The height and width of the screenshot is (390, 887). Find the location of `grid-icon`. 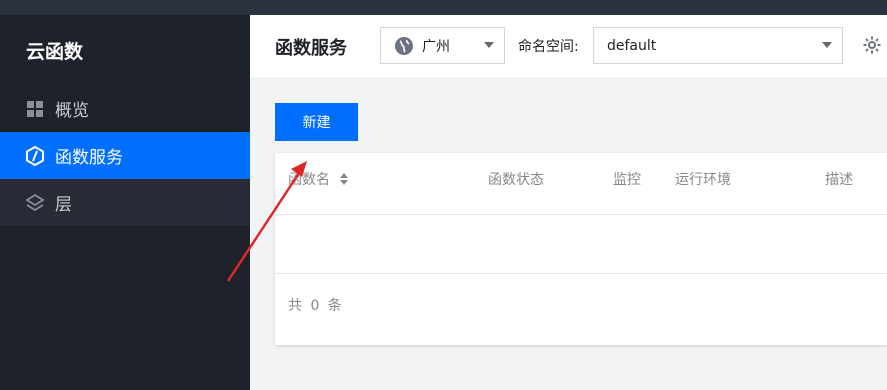

grid-icon is located at coordinates (35, 109).